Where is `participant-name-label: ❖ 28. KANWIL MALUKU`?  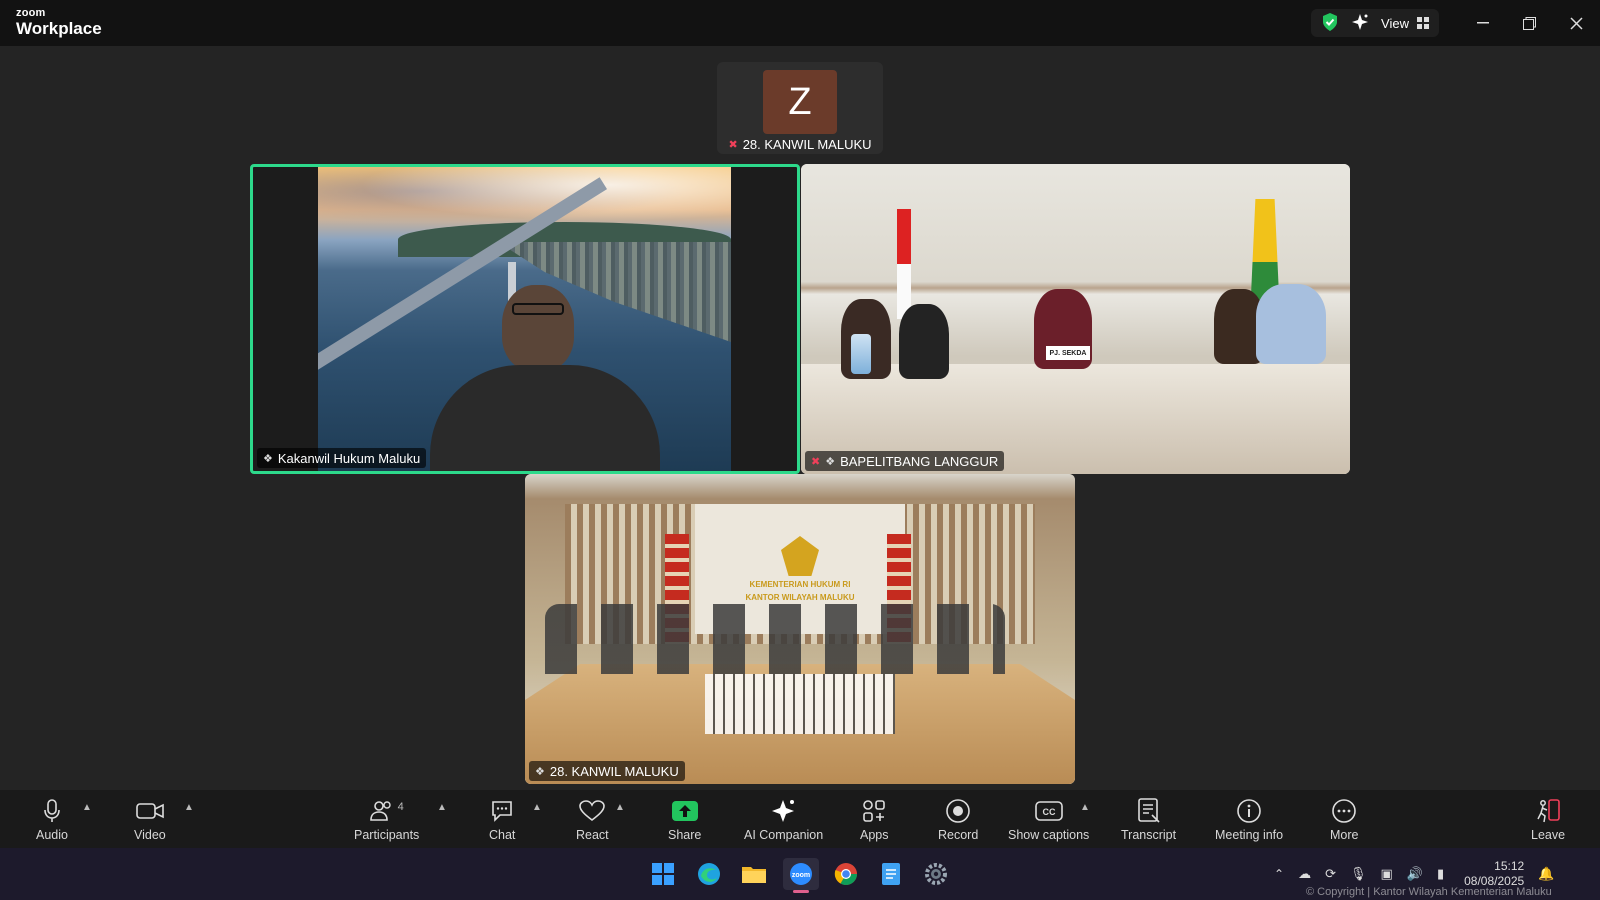 participant-name-label: ❖ 28. KANWIL MALUKU is located at coordinates (607, 771).